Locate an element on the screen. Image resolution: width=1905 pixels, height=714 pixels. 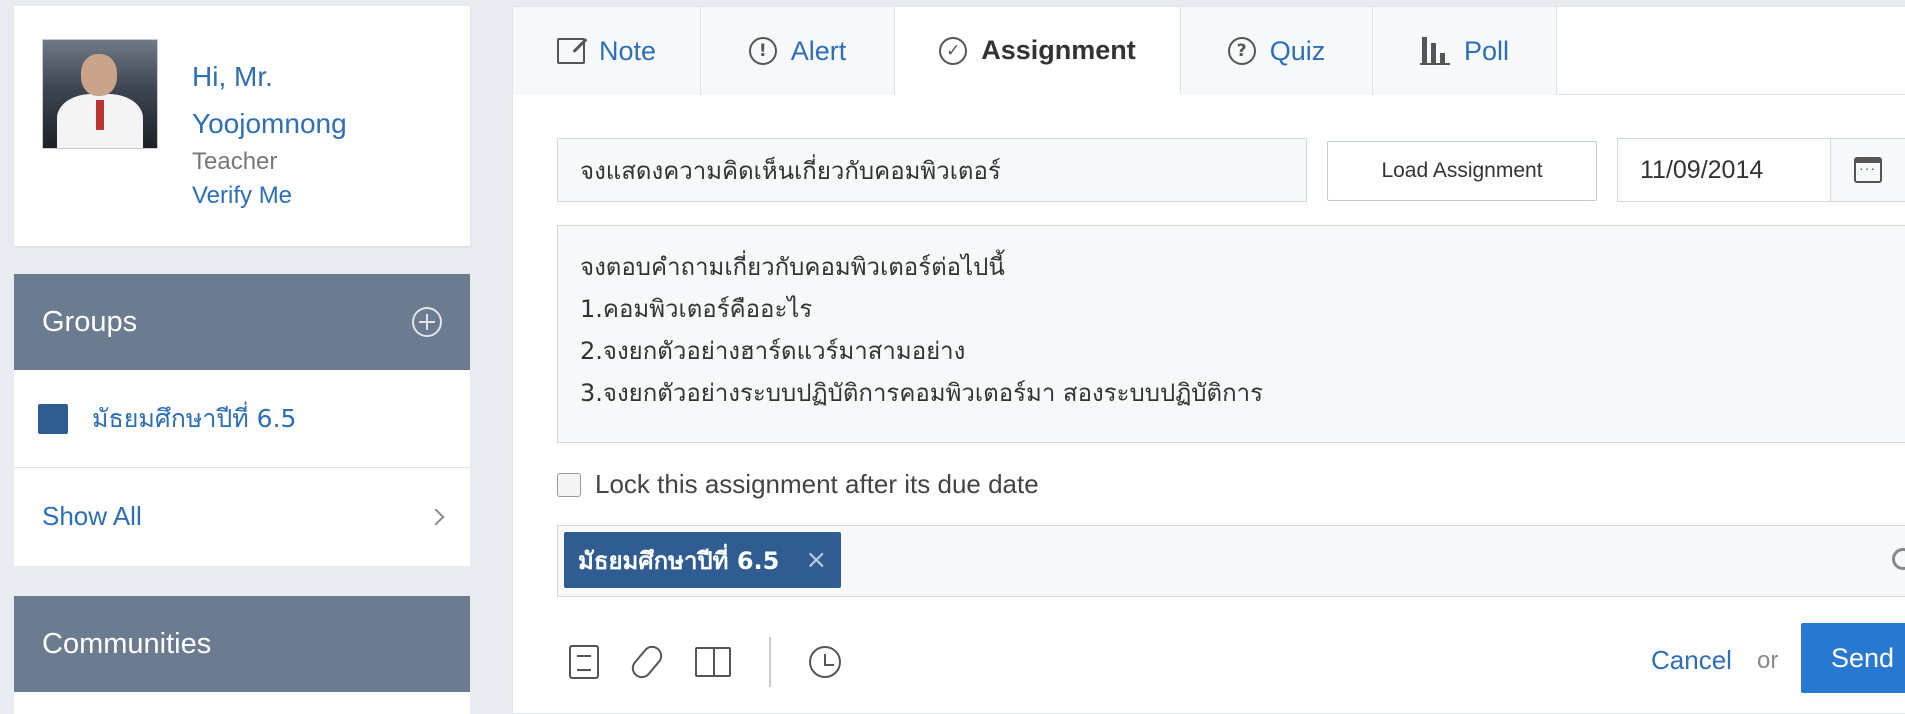
question-icon: ? is located at coordinates (1241, 51).